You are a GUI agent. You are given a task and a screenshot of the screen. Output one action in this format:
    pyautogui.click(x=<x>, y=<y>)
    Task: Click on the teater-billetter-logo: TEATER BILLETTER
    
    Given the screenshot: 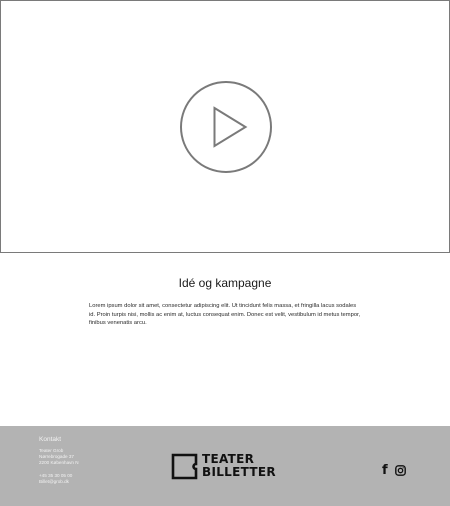 What is the action you would take?
    pyautogui.click(x=226, y=467)
    